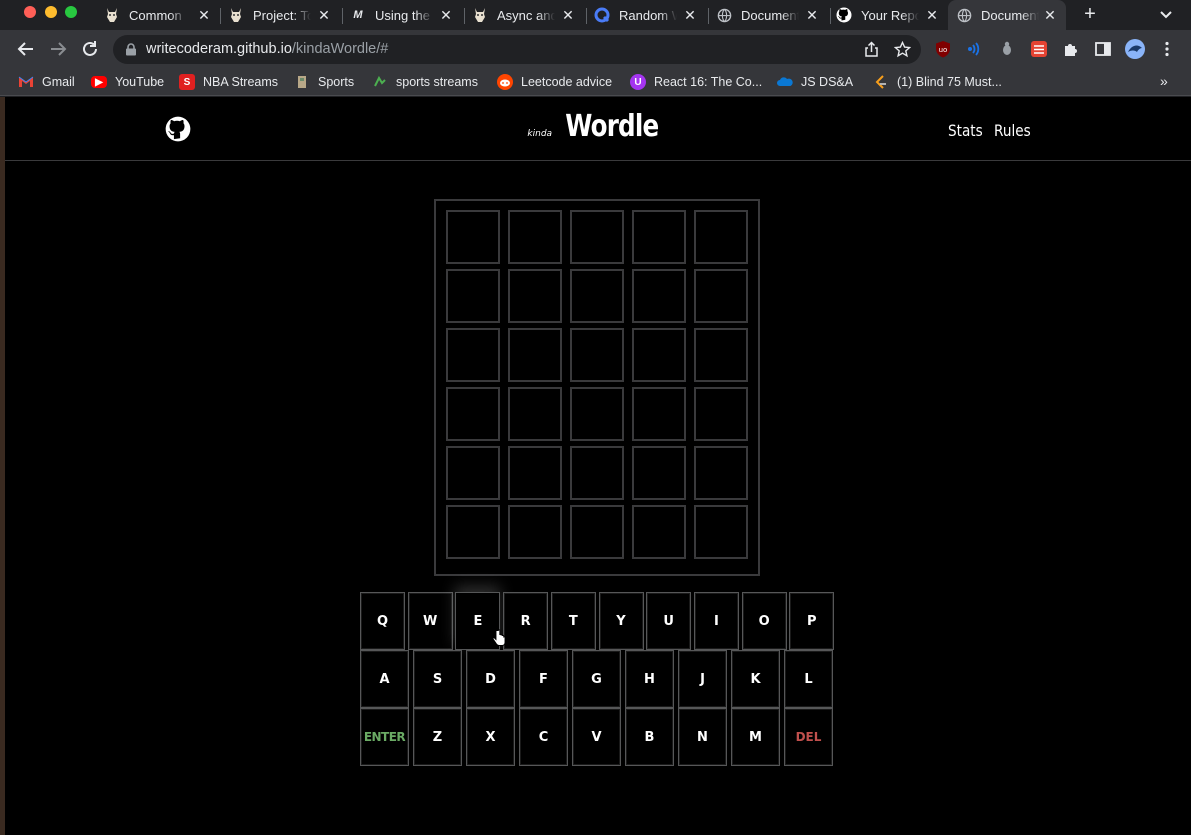  I want to click on key-l: L, so click(808, 679).